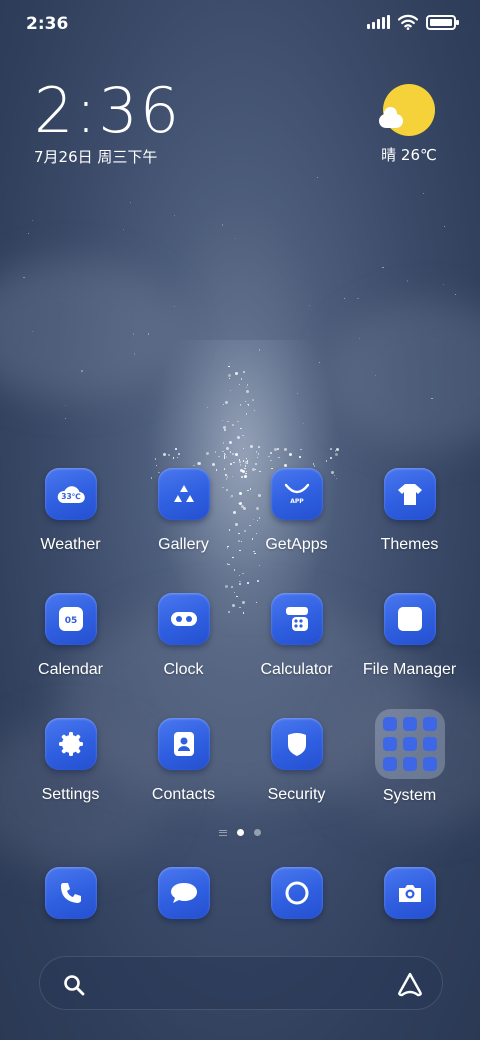 Image resolution: width=480 pixels, height=1040 pixels. I want to click on status-icons, so click(413, 22).